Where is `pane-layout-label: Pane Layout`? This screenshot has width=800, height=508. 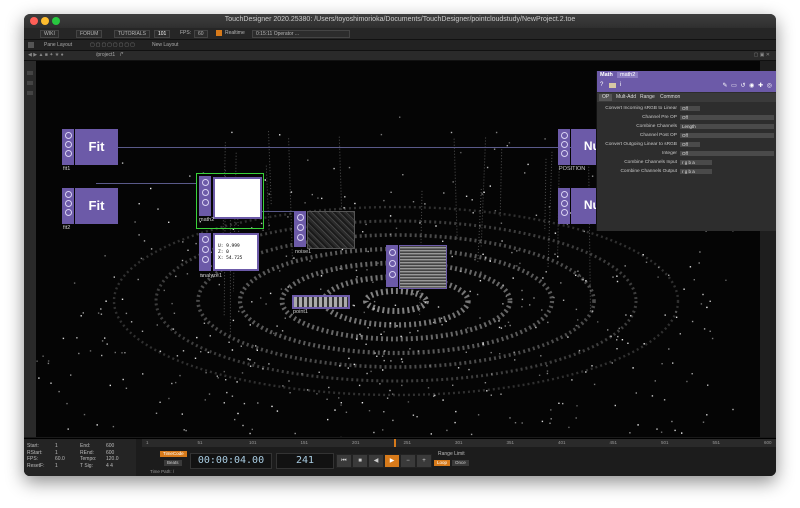
pane-layout-label: Pane Layout is located at coordinates (58, 45).